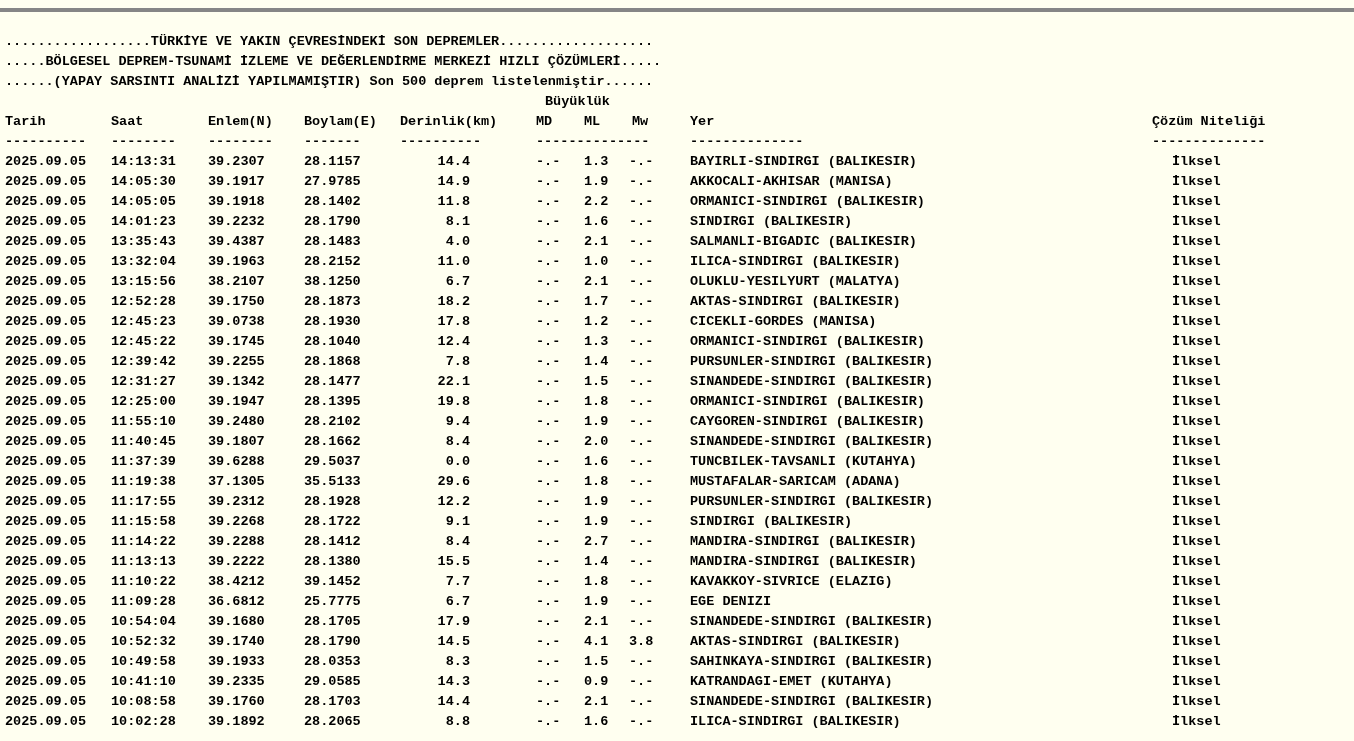 The image size is (1354, 741). What do you see at coordinates (457, 522) in the screenshot?
I see `depth-cell-text: 9.1` at bounding box center [457, 522].